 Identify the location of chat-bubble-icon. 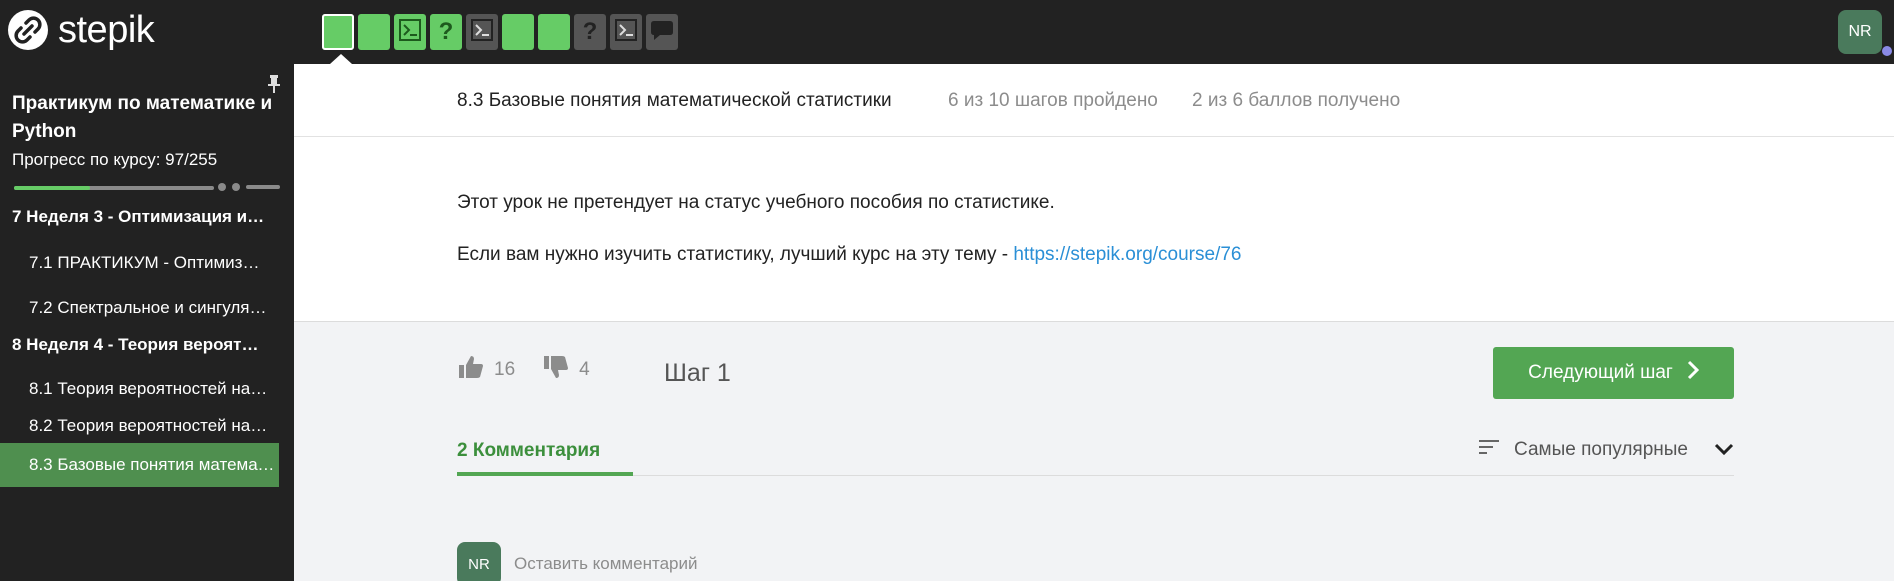
(662, 32).